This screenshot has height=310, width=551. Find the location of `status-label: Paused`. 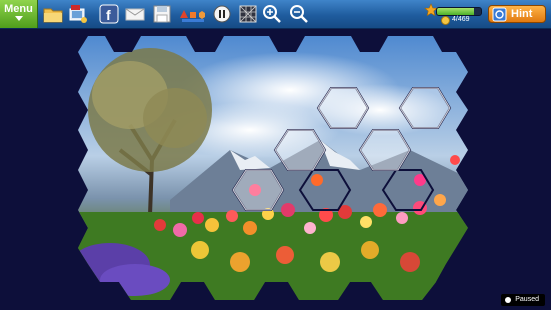

status-label: Paused is located at coordinates (527, 299).